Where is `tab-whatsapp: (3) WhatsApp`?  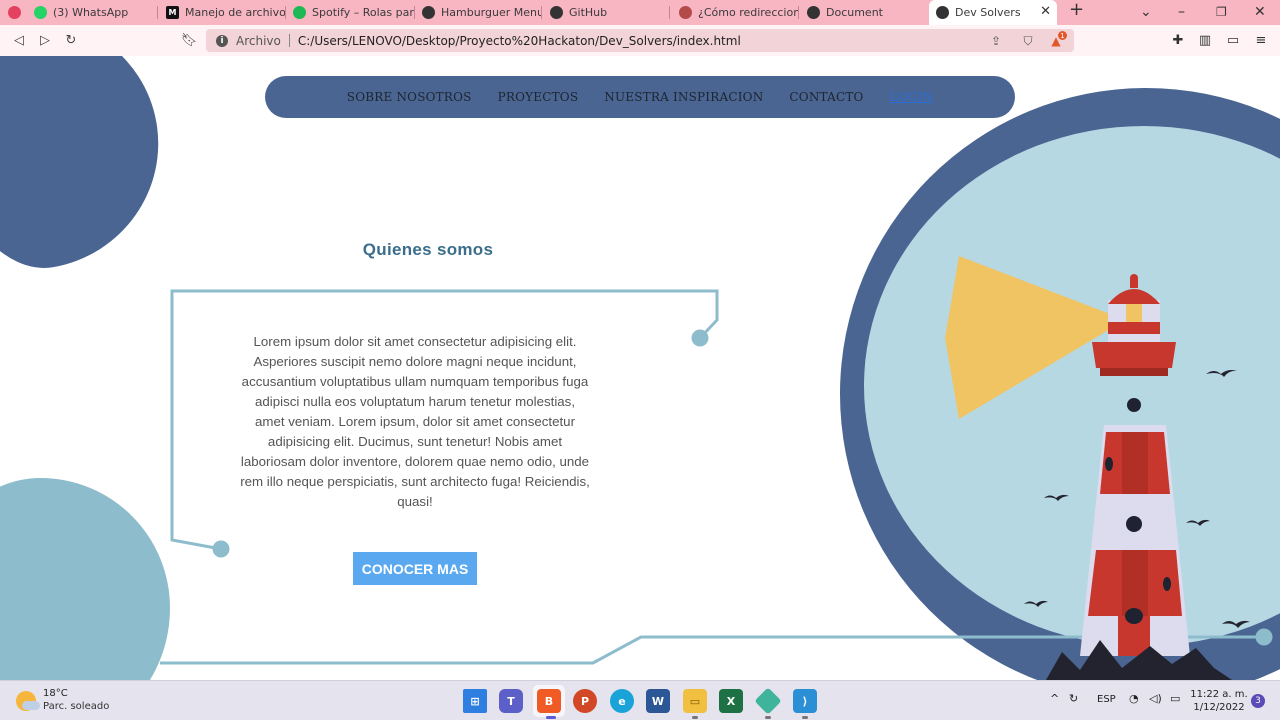
tab-whatsapp: (3) WhatsApp is located at coordinates (96, 12).